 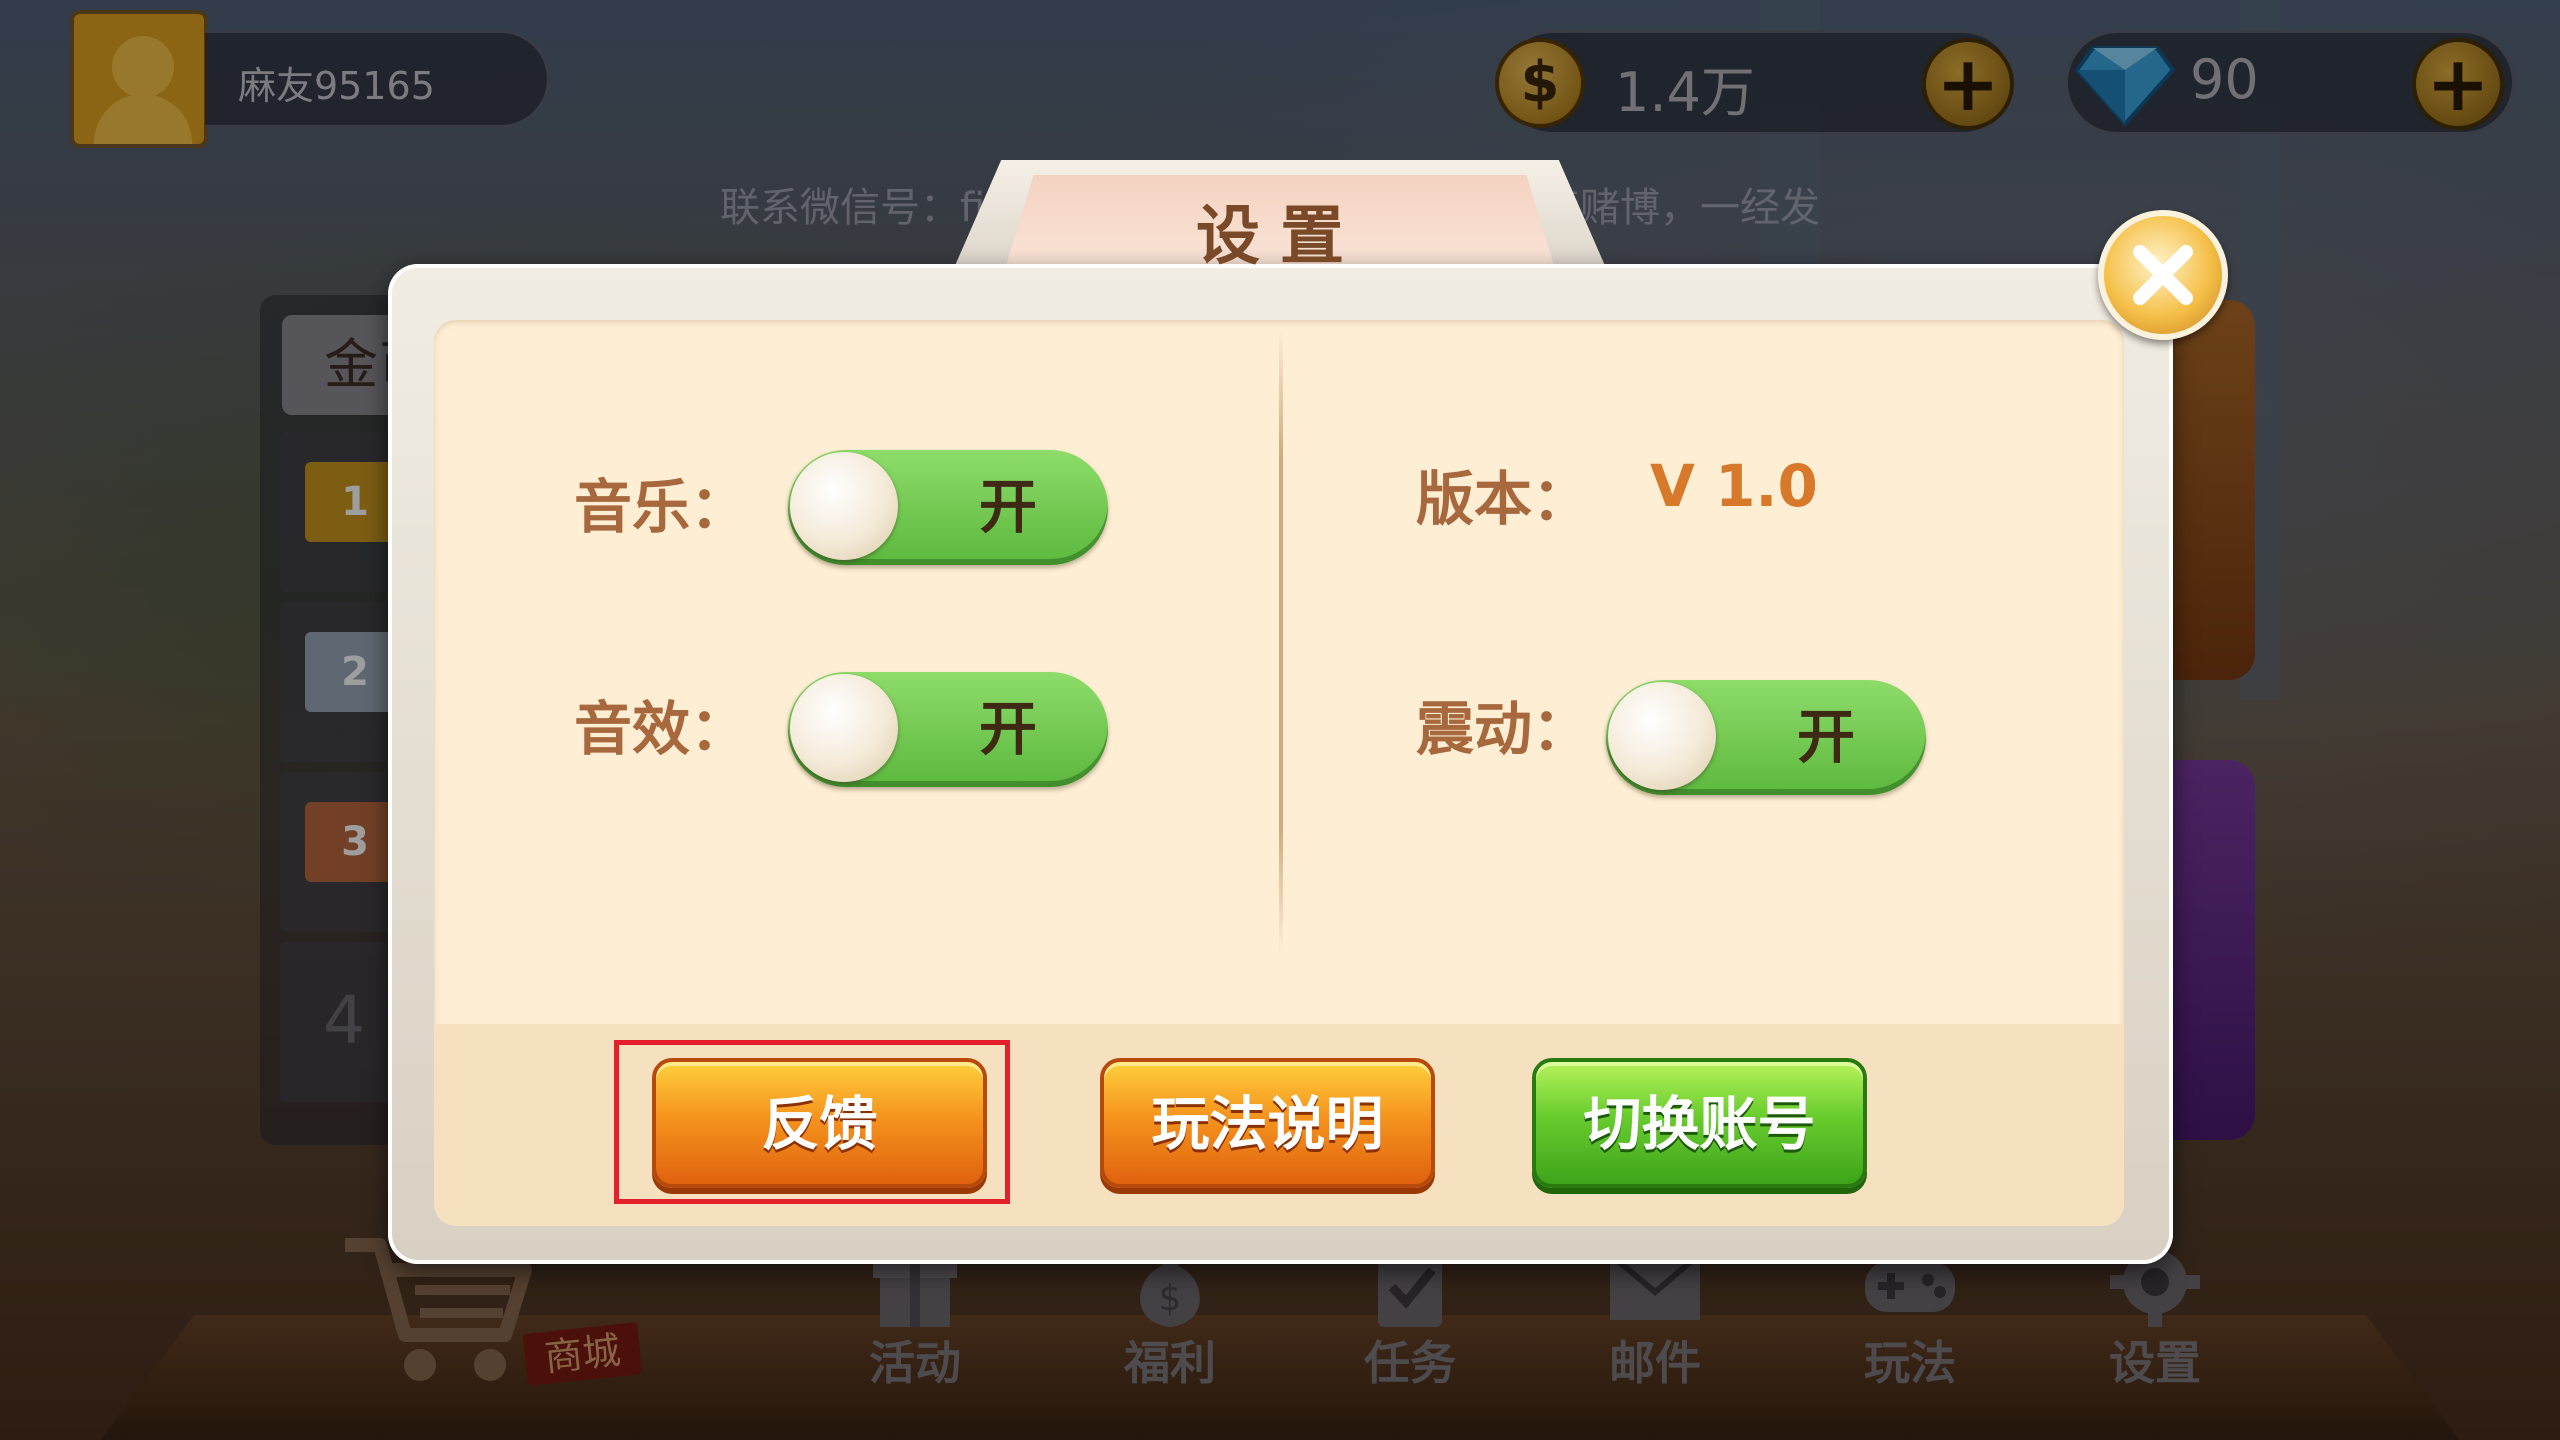 What do you see at coordinates (1280, 237) in the screenshot?
I see `dialog-title: 设置` at bounding box center [1280, 237].